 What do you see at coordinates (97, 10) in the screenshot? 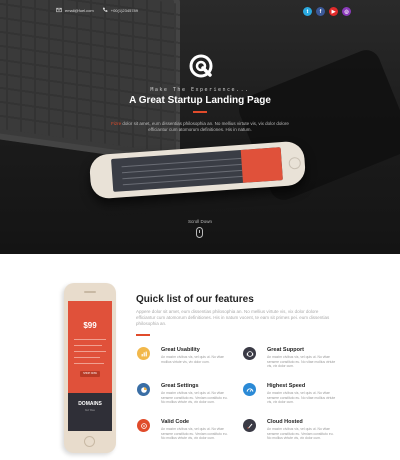
I see `contact-bar: email@fuel.com +00(1)2345789` at bounding box center [97, 10].